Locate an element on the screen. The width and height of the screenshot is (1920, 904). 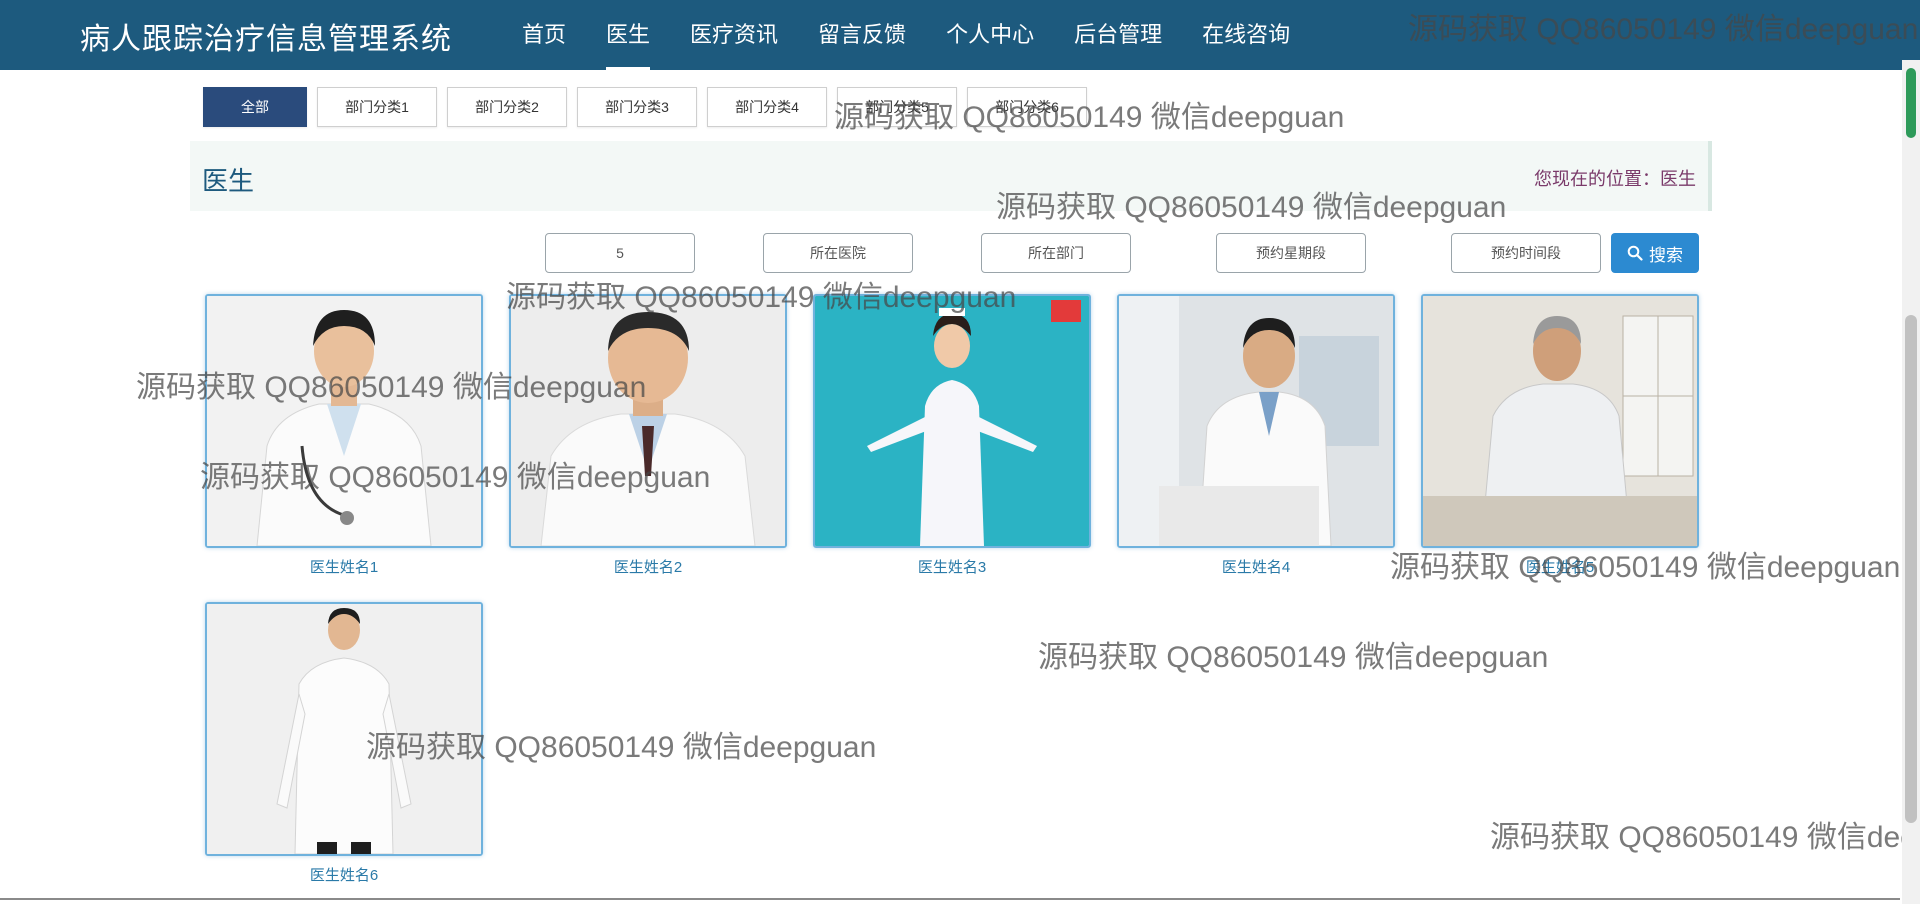
nav-item-personal-center: 个人中心 is located at coordinates (990, 35).